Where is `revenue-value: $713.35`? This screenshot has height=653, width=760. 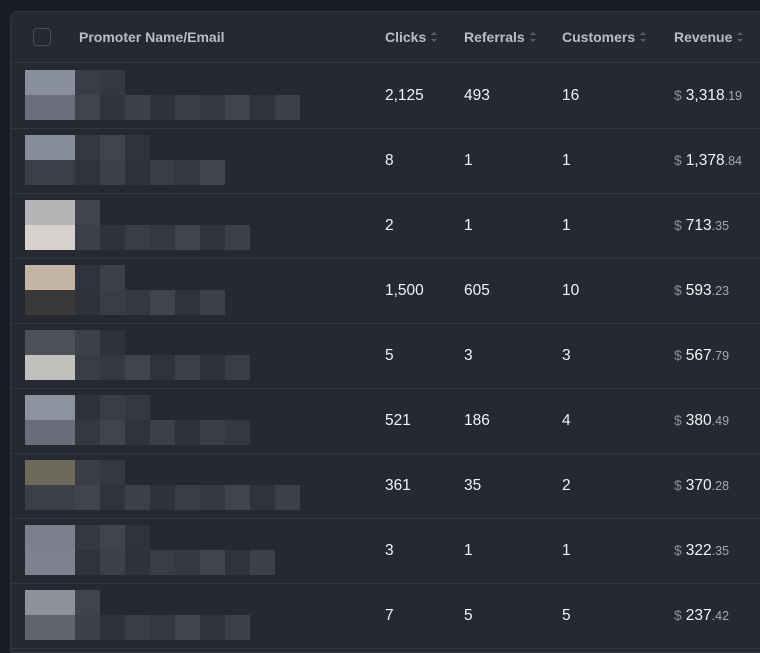 revenue-value: $713.35 is located at coordinates (701, 226).